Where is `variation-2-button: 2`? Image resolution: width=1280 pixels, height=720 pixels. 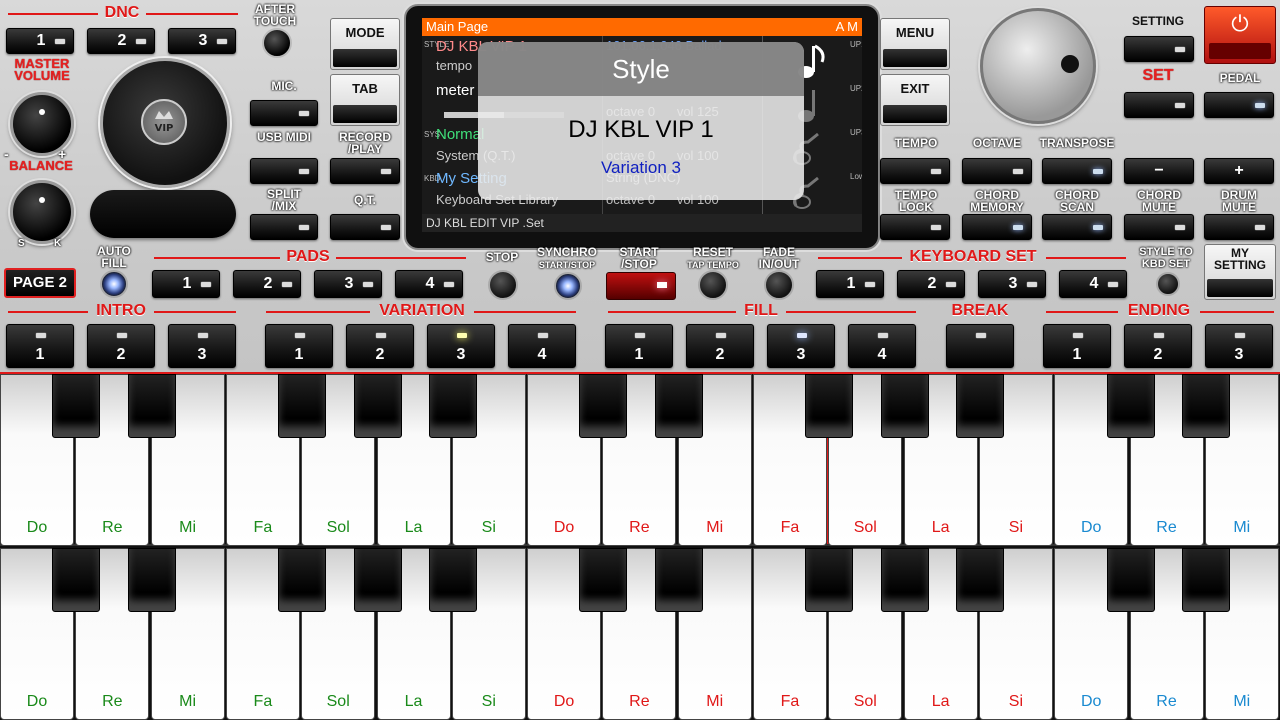
variation-2-button: 2 is located at coordinates (380, 346).